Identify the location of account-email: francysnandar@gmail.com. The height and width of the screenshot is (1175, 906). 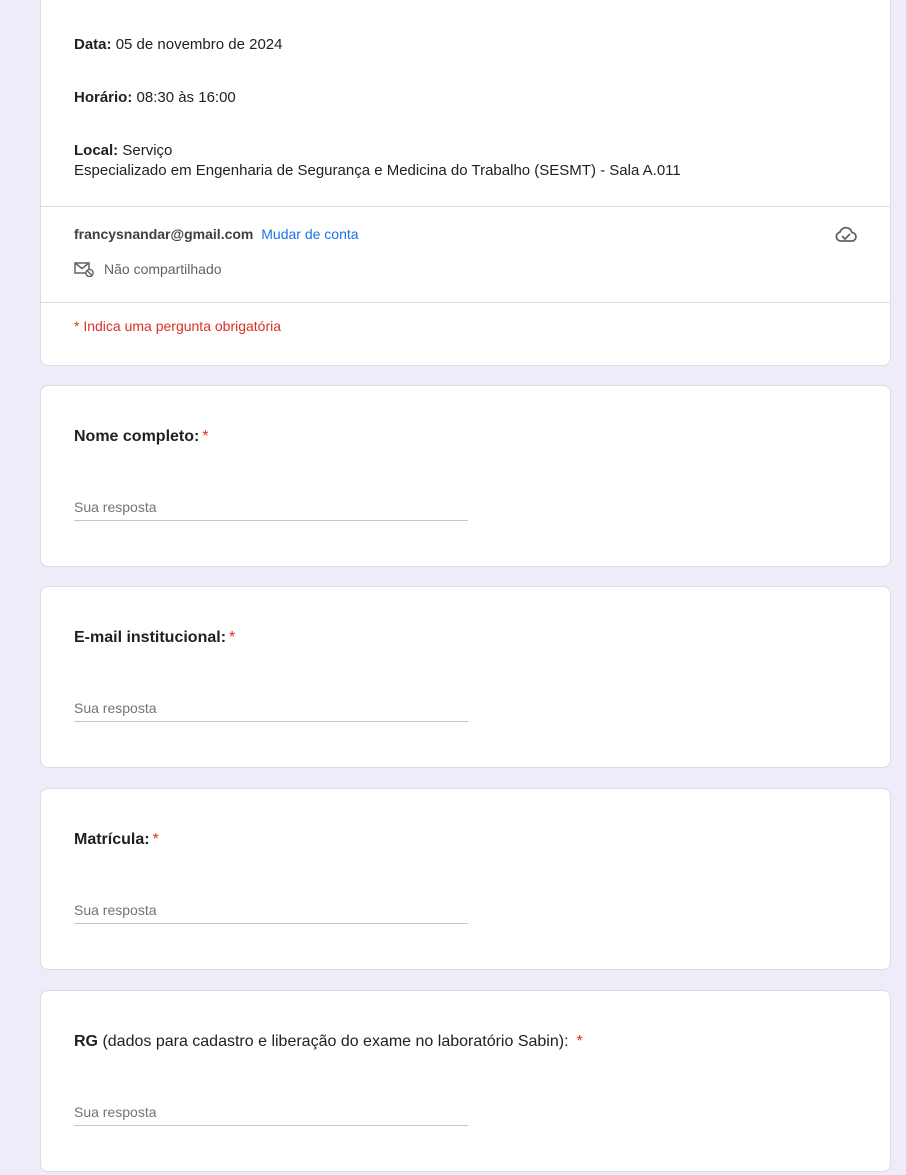
(164, 234).